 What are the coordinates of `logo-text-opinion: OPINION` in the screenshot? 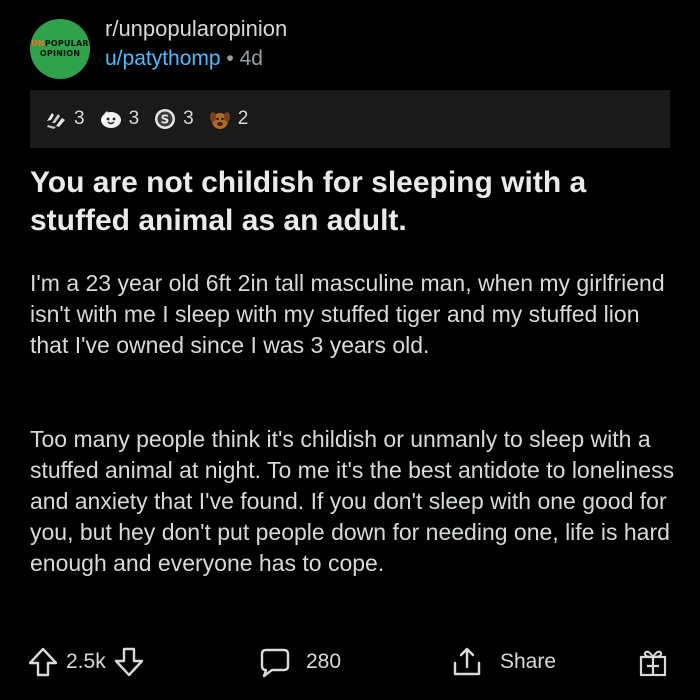 It's located at (60, 53).